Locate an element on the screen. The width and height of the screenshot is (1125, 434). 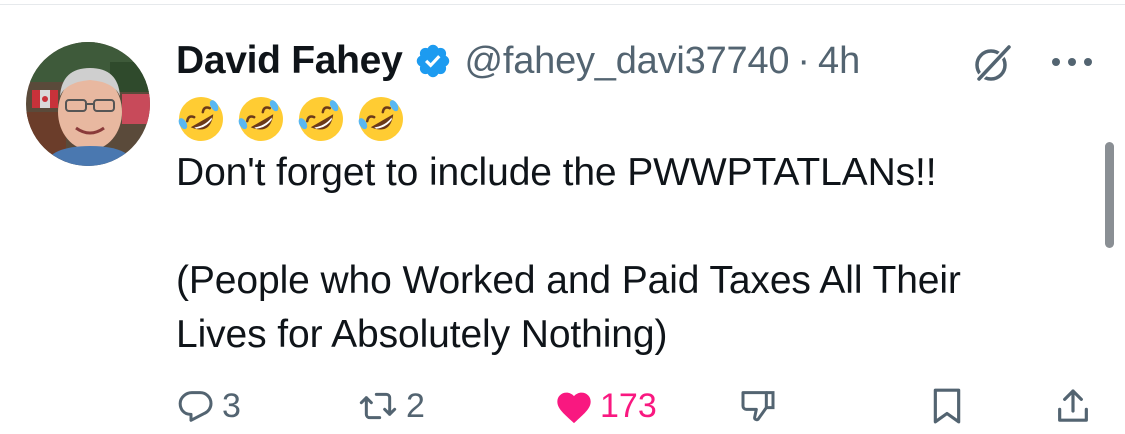
thumbs-down-icon is located at coordinates (758, 406).